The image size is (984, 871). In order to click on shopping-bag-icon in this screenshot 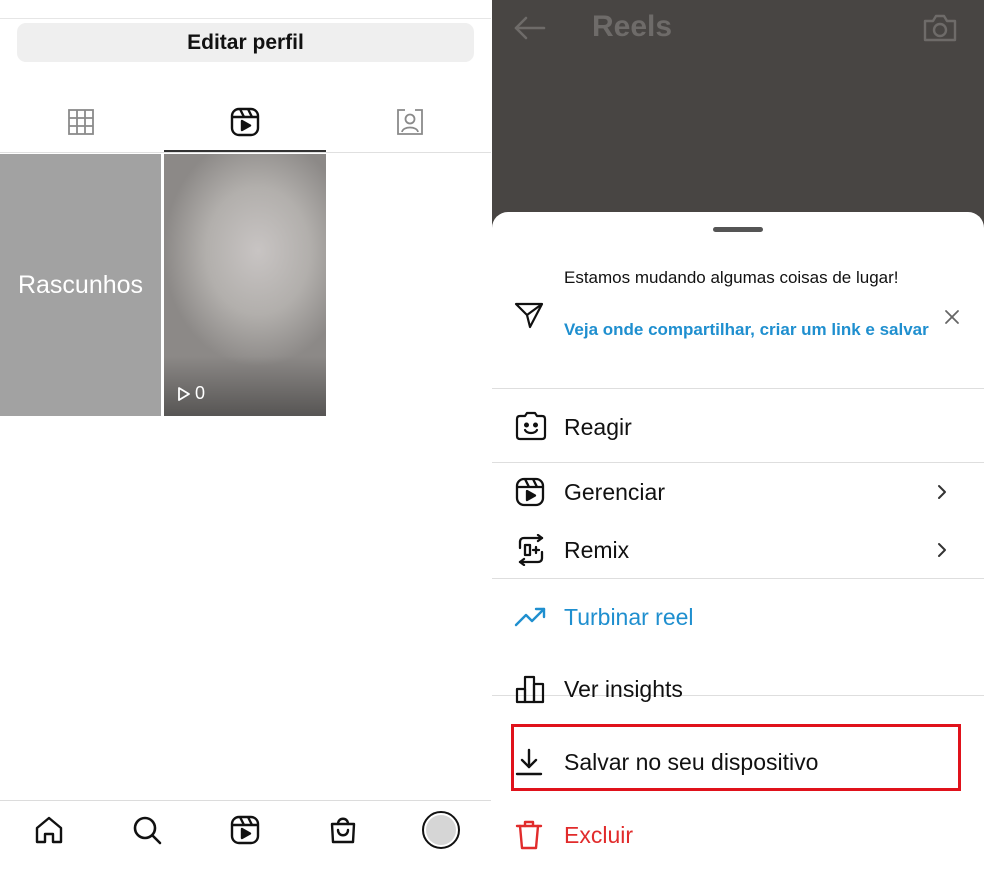, I will do `click(343, 830)`.